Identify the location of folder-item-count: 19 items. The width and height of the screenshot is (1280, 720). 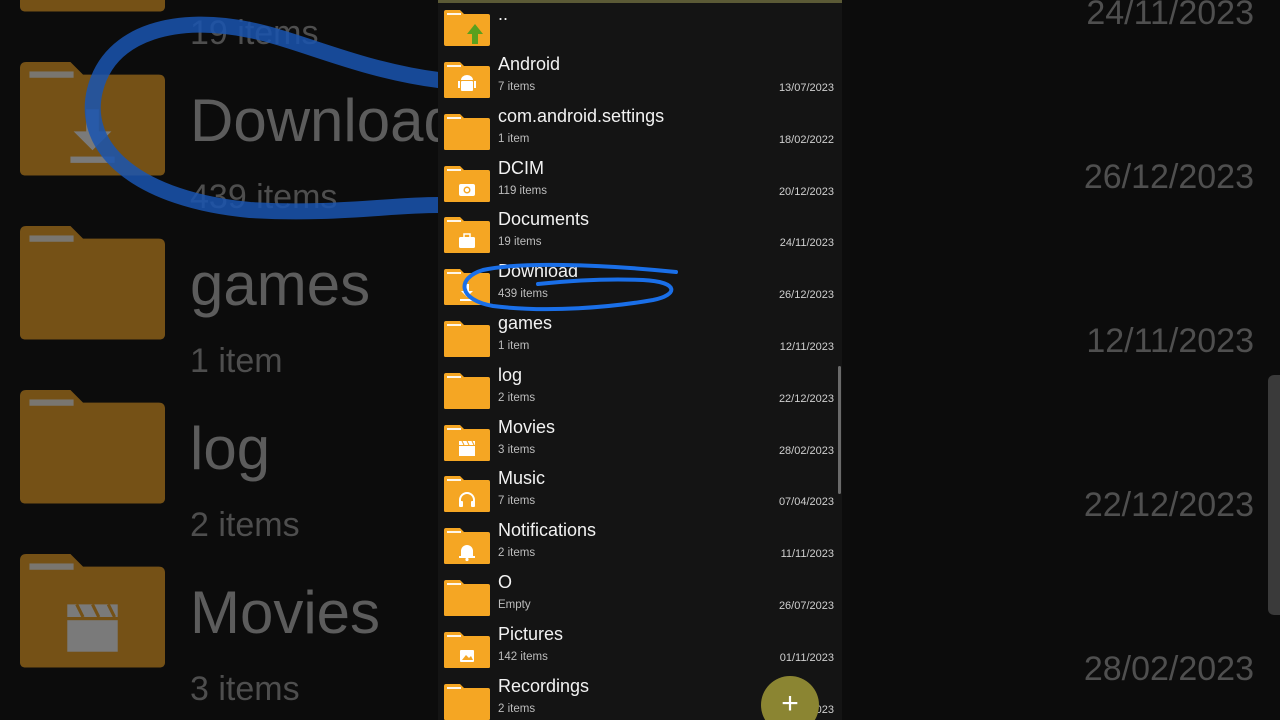
(520, 242).